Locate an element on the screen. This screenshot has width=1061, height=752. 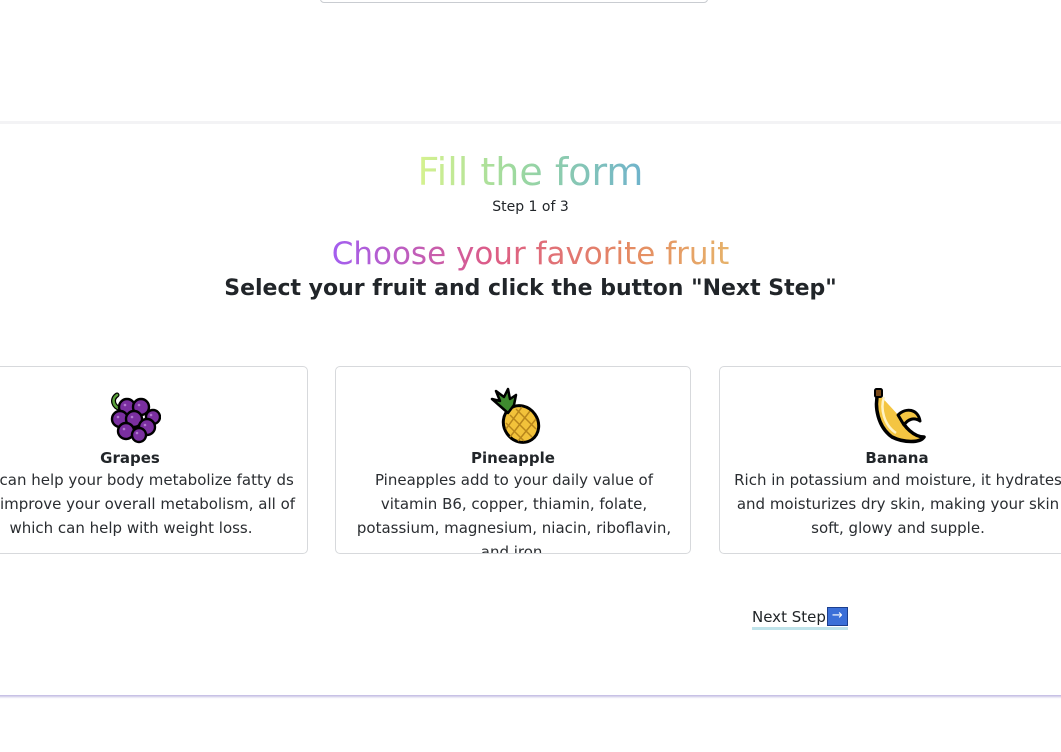
top-input-field is located at coordinates (514, 1).